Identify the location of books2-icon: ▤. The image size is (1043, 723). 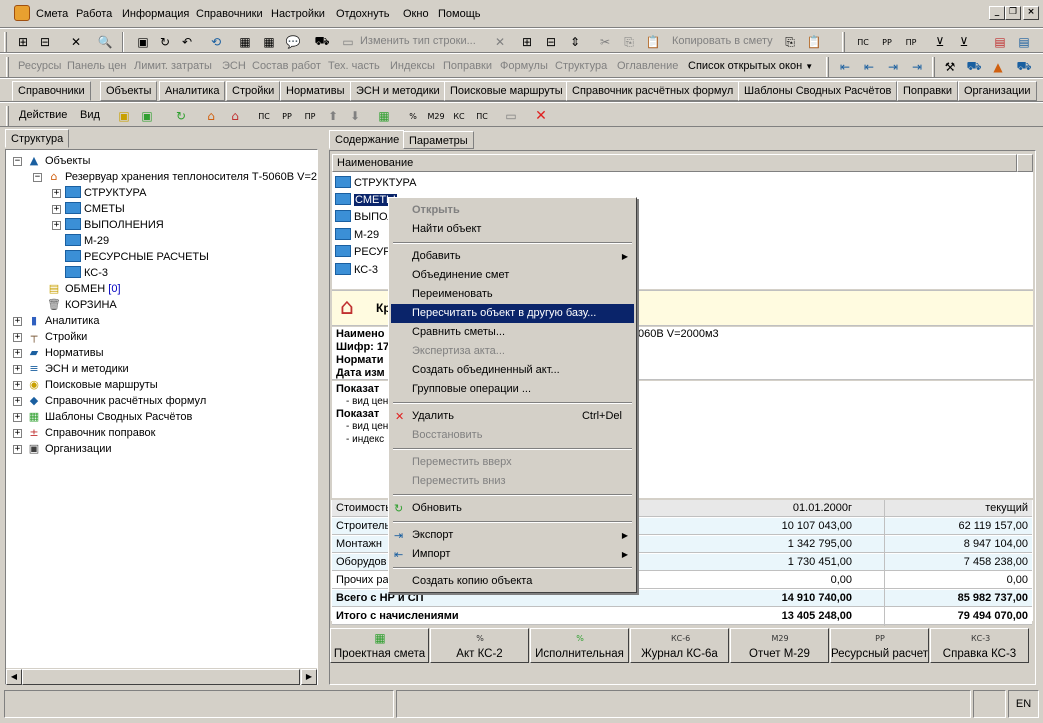
(1024, 42).